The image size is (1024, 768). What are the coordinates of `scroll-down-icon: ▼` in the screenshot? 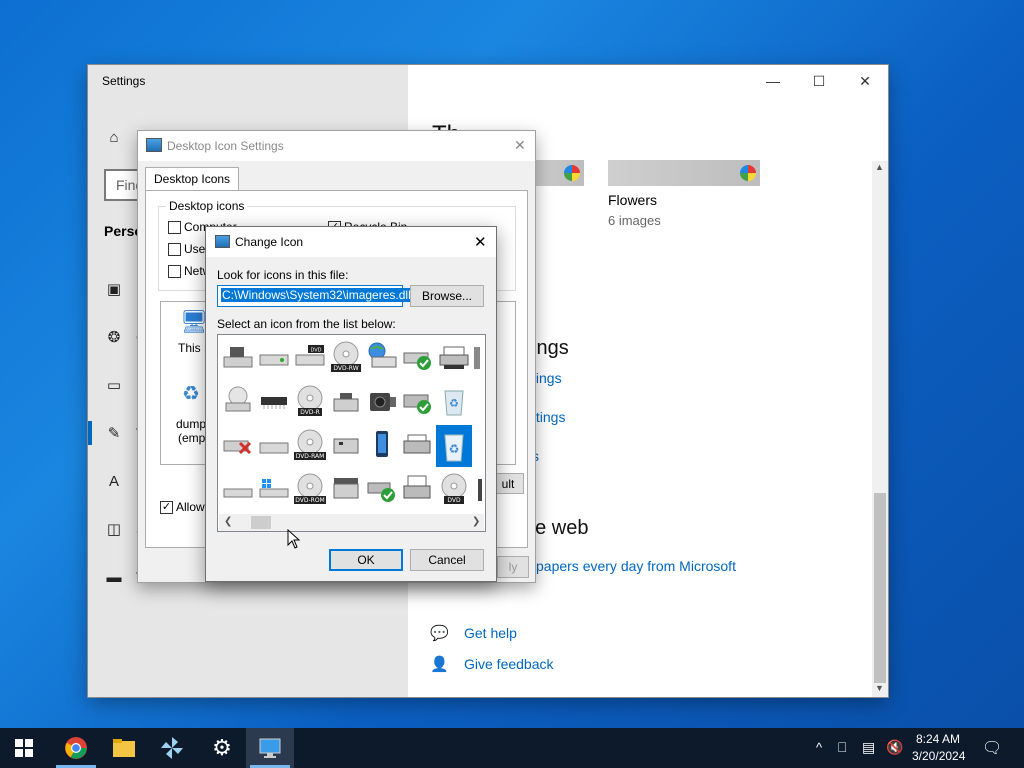 It's located at (879, 688).